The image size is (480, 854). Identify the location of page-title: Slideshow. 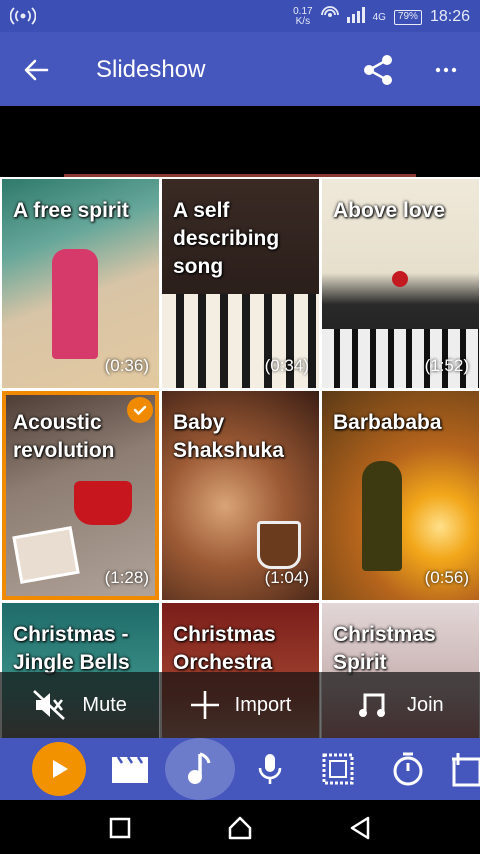
(151, 69).